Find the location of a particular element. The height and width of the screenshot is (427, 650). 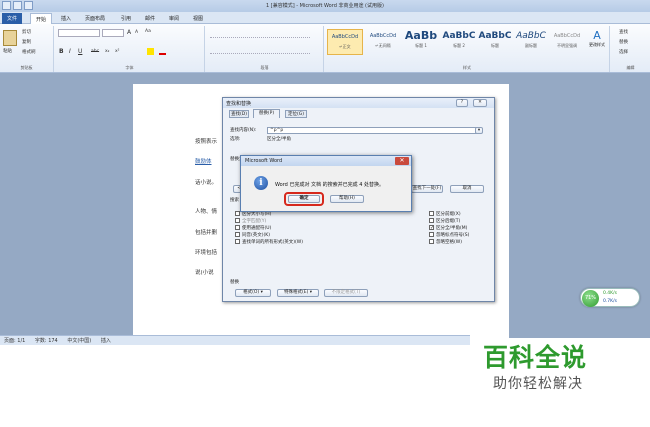

find-button: 查找 is located at coordinates (623, 32).